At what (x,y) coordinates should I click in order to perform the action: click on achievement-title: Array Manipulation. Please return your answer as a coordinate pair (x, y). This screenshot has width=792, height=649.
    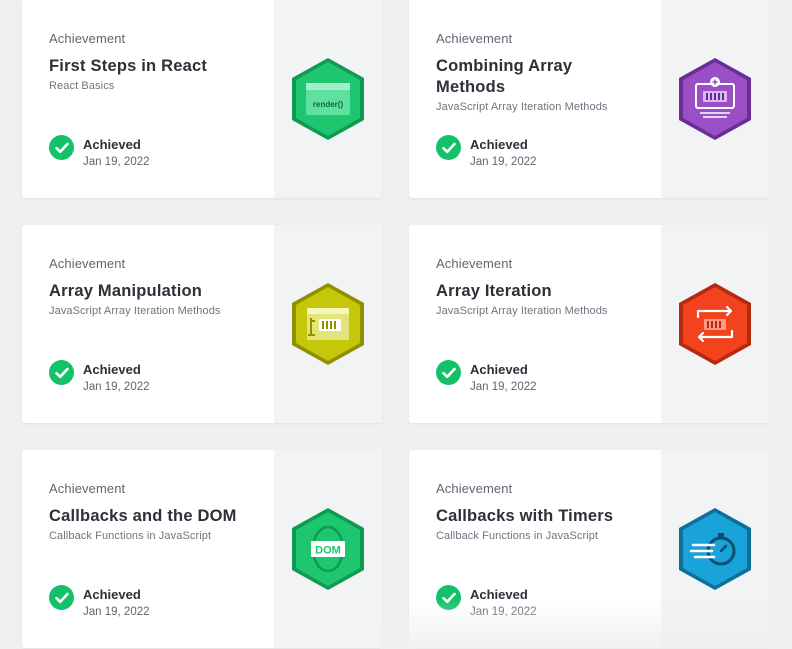
    Looking at the image, I should click on (156, 291).